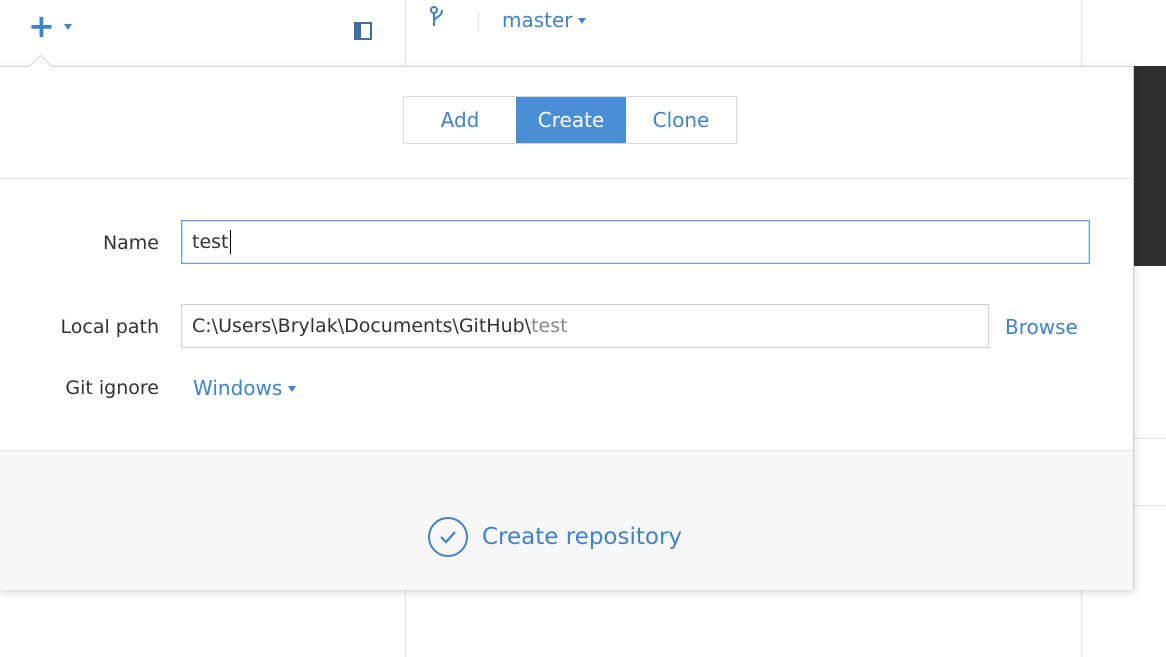  I want to click on local-path-field: C:\Users\Brylak\Documents\GitHub\ test, so click(585, 326).